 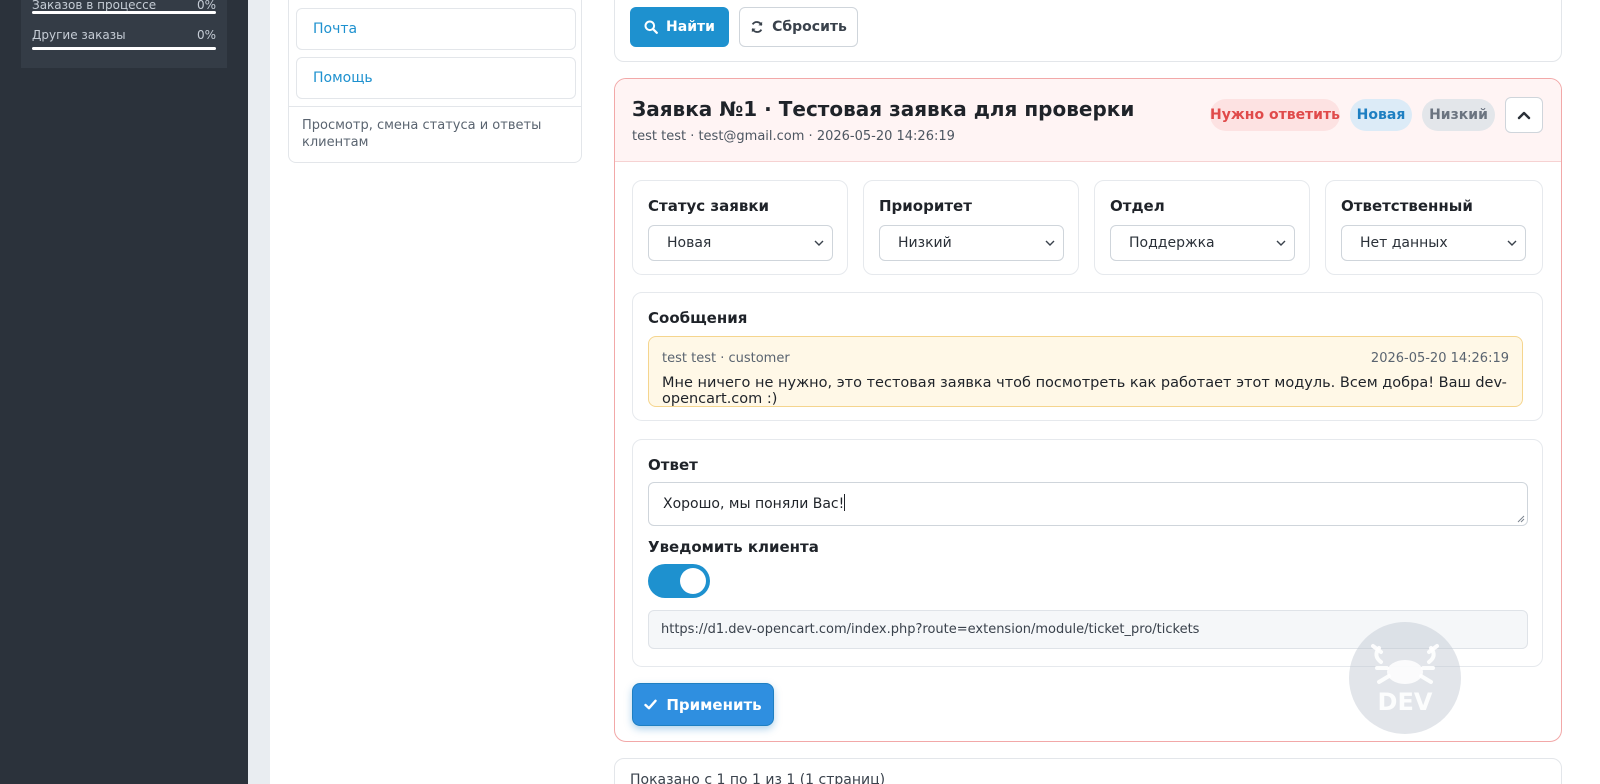 I want to click on message-author: test test · customer, so click(x=726, y=358).